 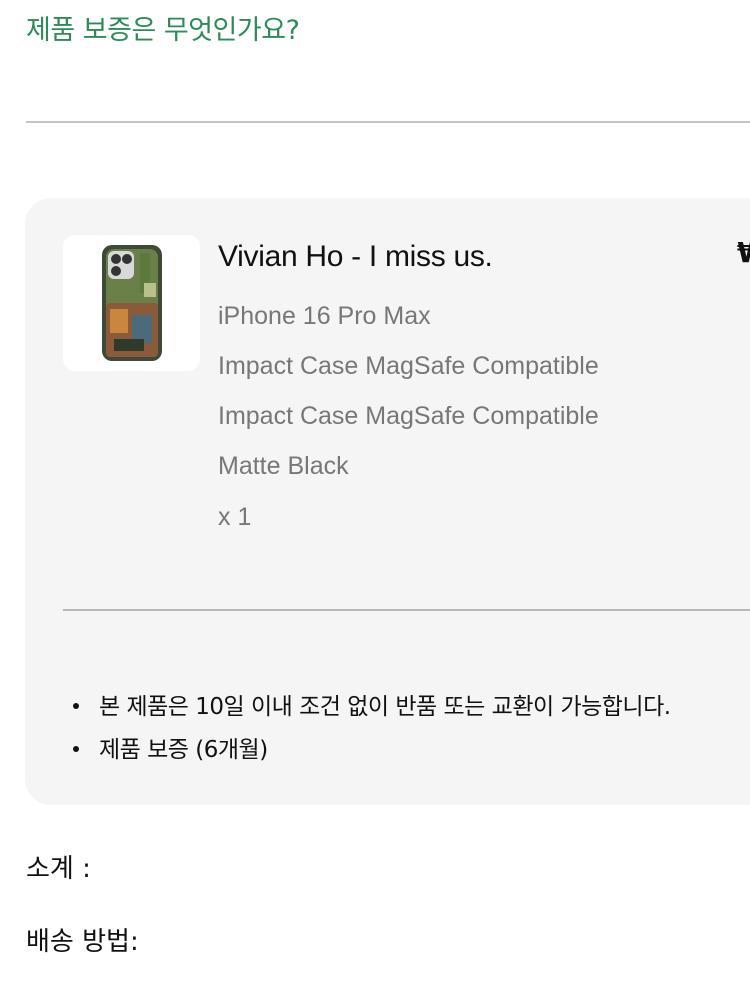 What do you see at coordinates (82, 942) in the screenshot?
I see `shipping-method-label: 배송 방법:` at bounding box center [82, 942].